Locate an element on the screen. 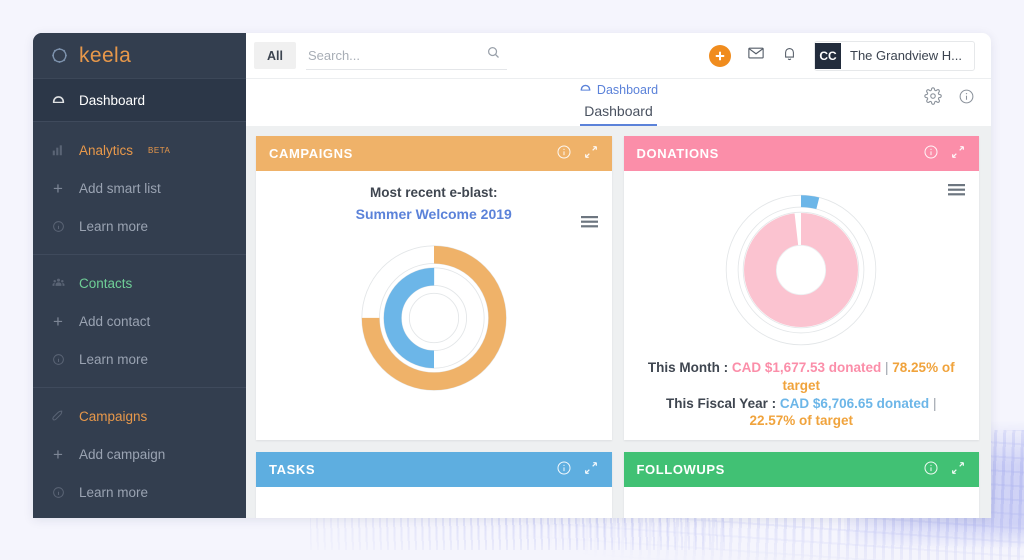 The image size is (1024, 560). card-header-tasks: TASKS is located at coordinates (434, 470).